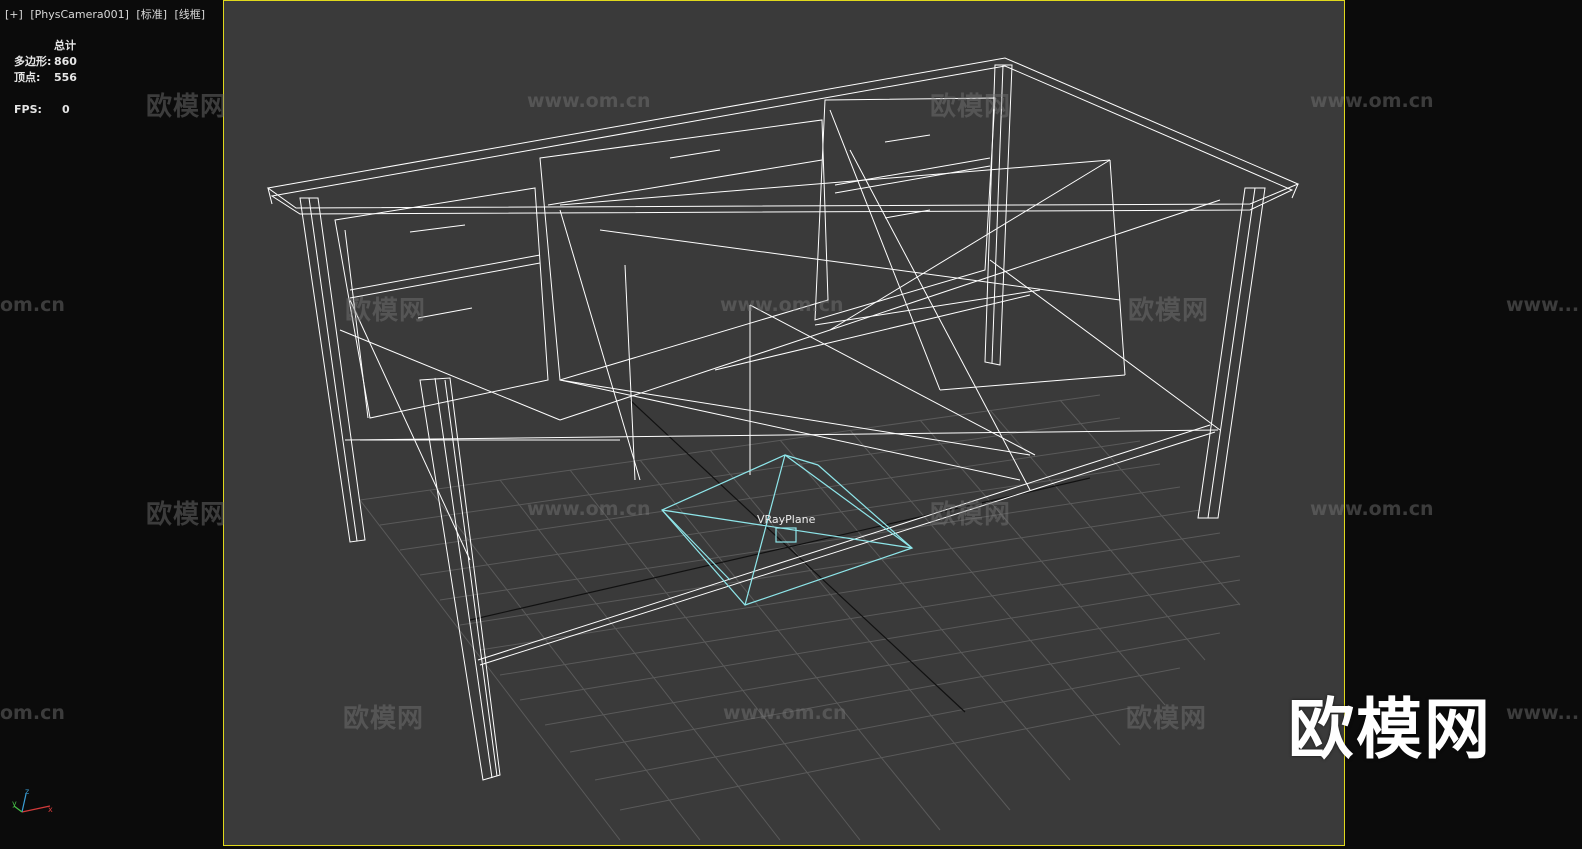  I want to click on watermark-cn-8: 欧模网, so click(1167, 719).